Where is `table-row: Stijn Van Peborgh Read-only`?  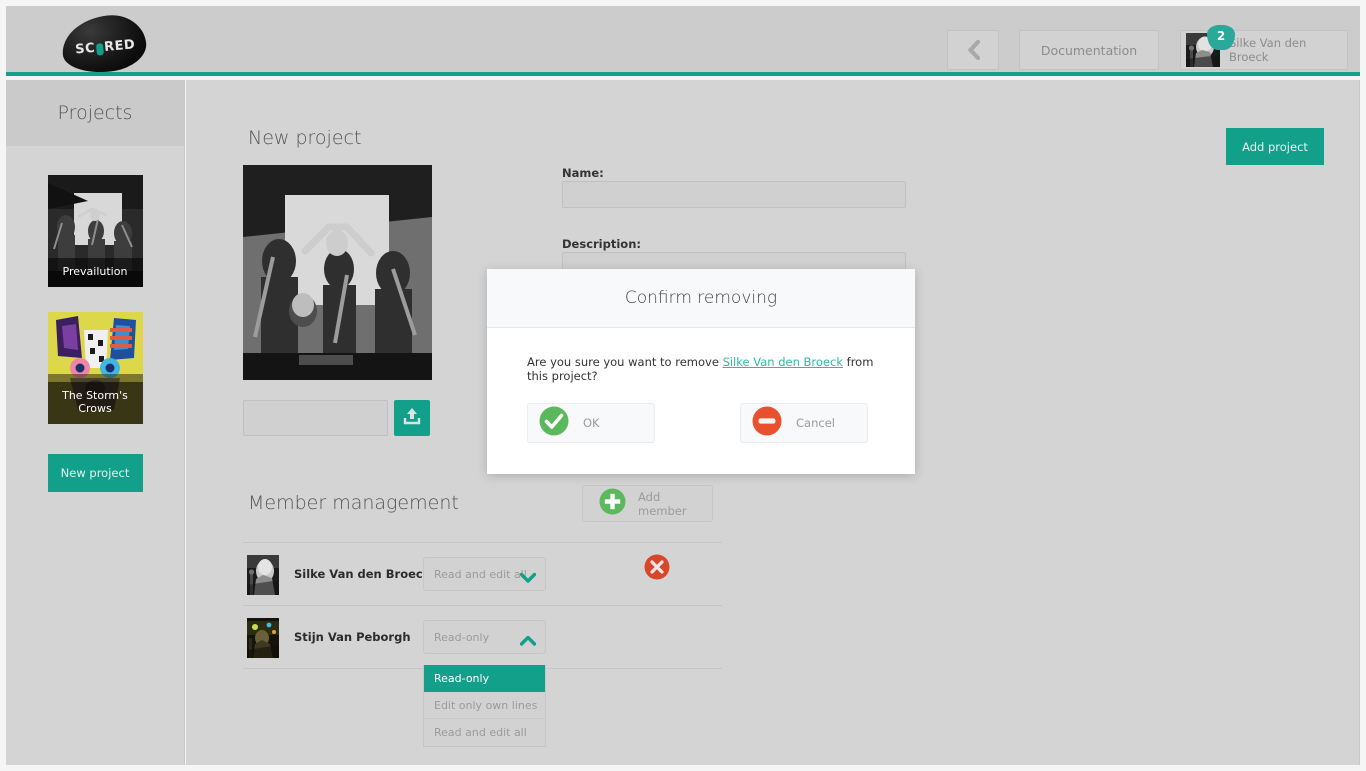 table-row: Stijn Van Peborgh Read-only is located at coordinates (482, 636).